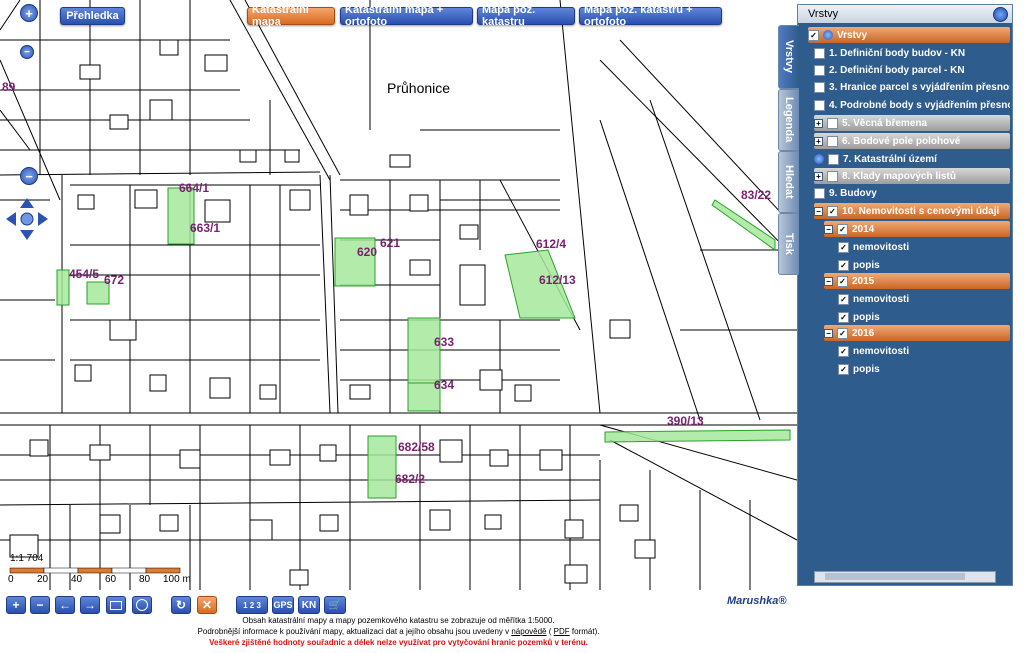 This screenshot has height=653, width=1024. I want to click on tab-print: Tisk, so click(788, 244).